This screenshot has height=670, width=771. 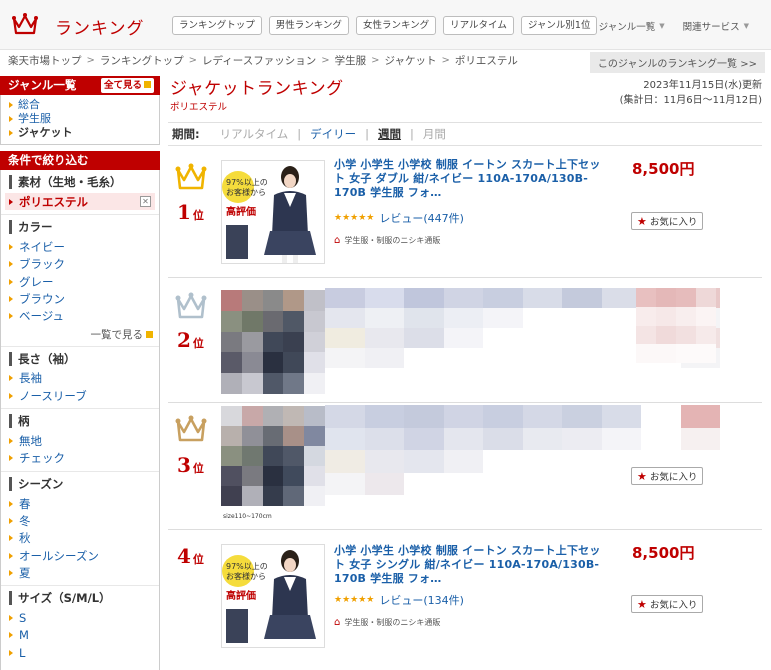 What do you see at coordinates (142, 60) in the screenshot?
I see `breadcrumb-item: ランキングトップ` at bounding box center [142, 60].